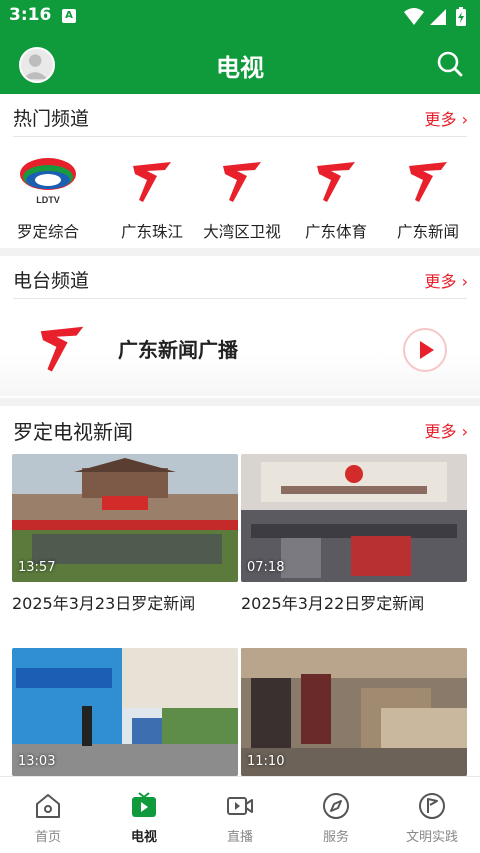  What do you see at coordinates (37, 761) in the screenshot?
I see `video-duration: 13:03` at bounding box center [37, 761].